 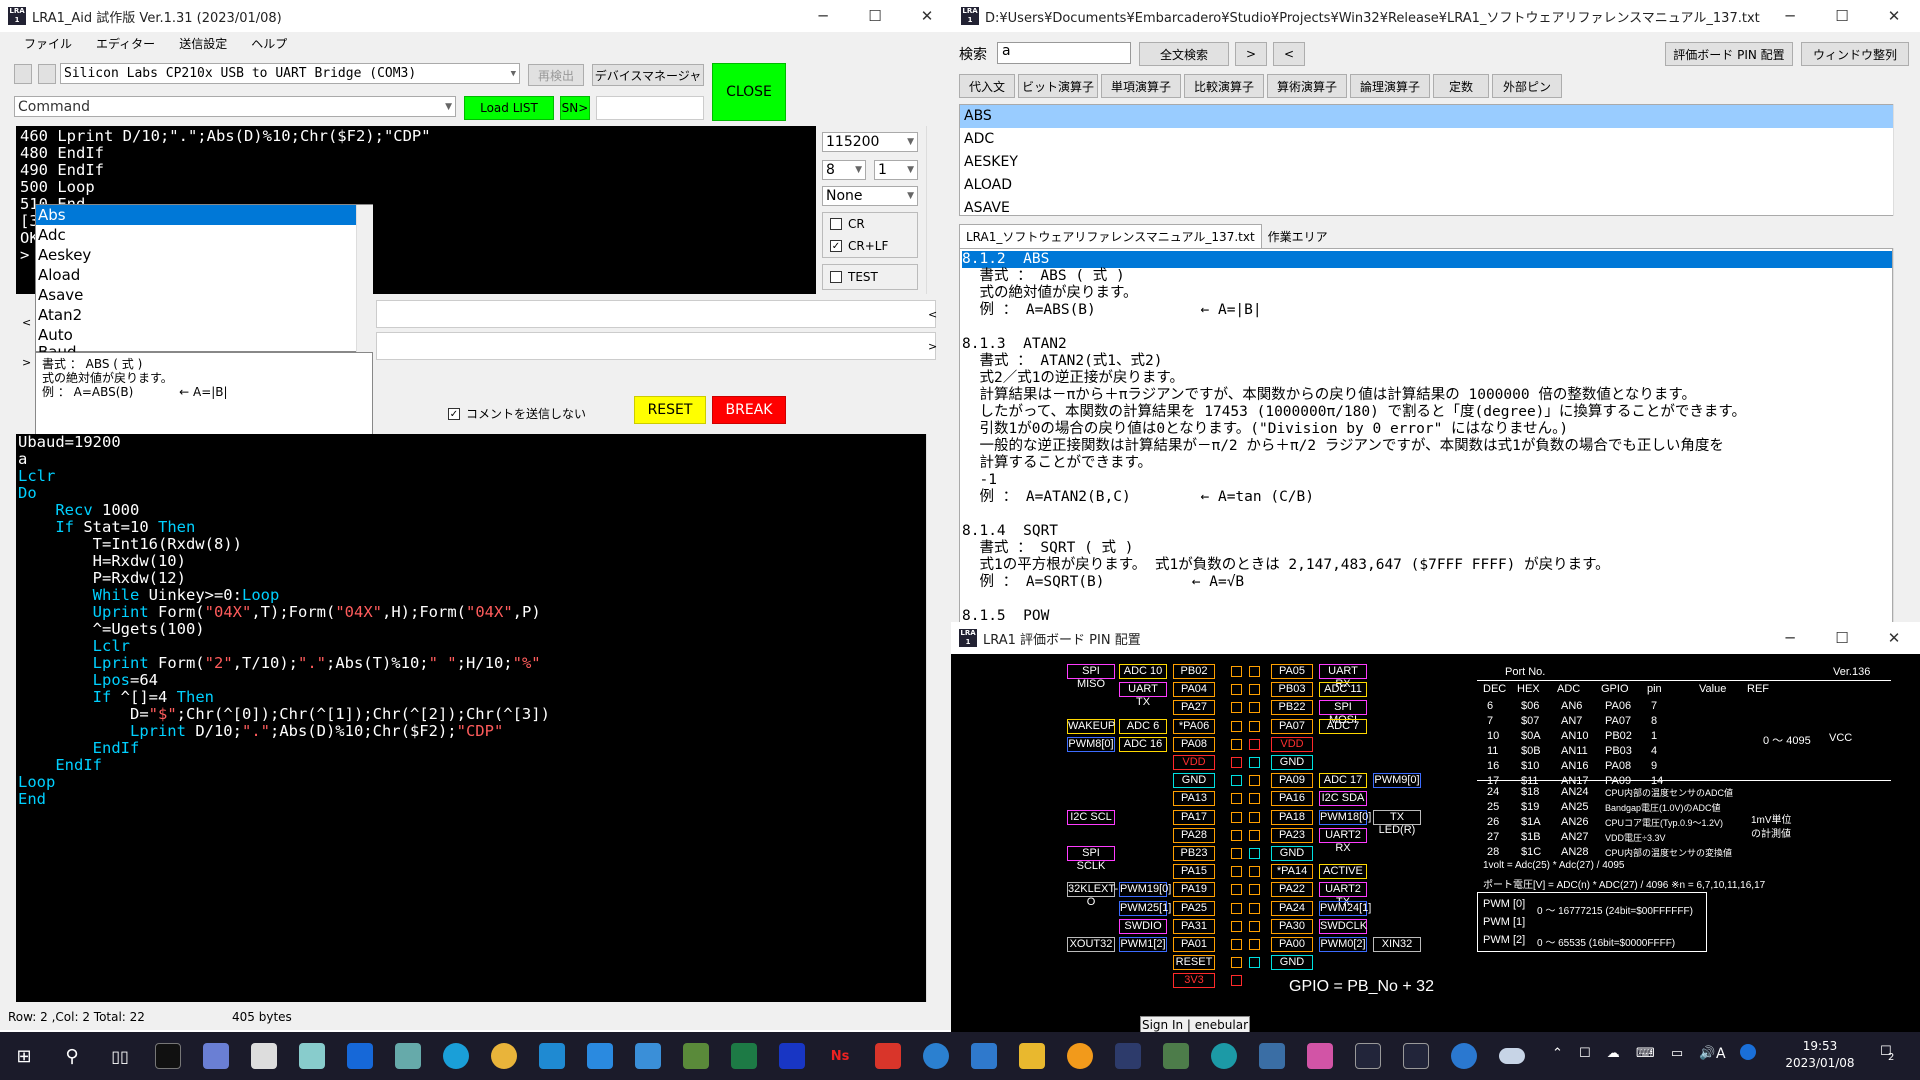 I want to click on chevron-right-icon: >, so click(x=932, y=346).